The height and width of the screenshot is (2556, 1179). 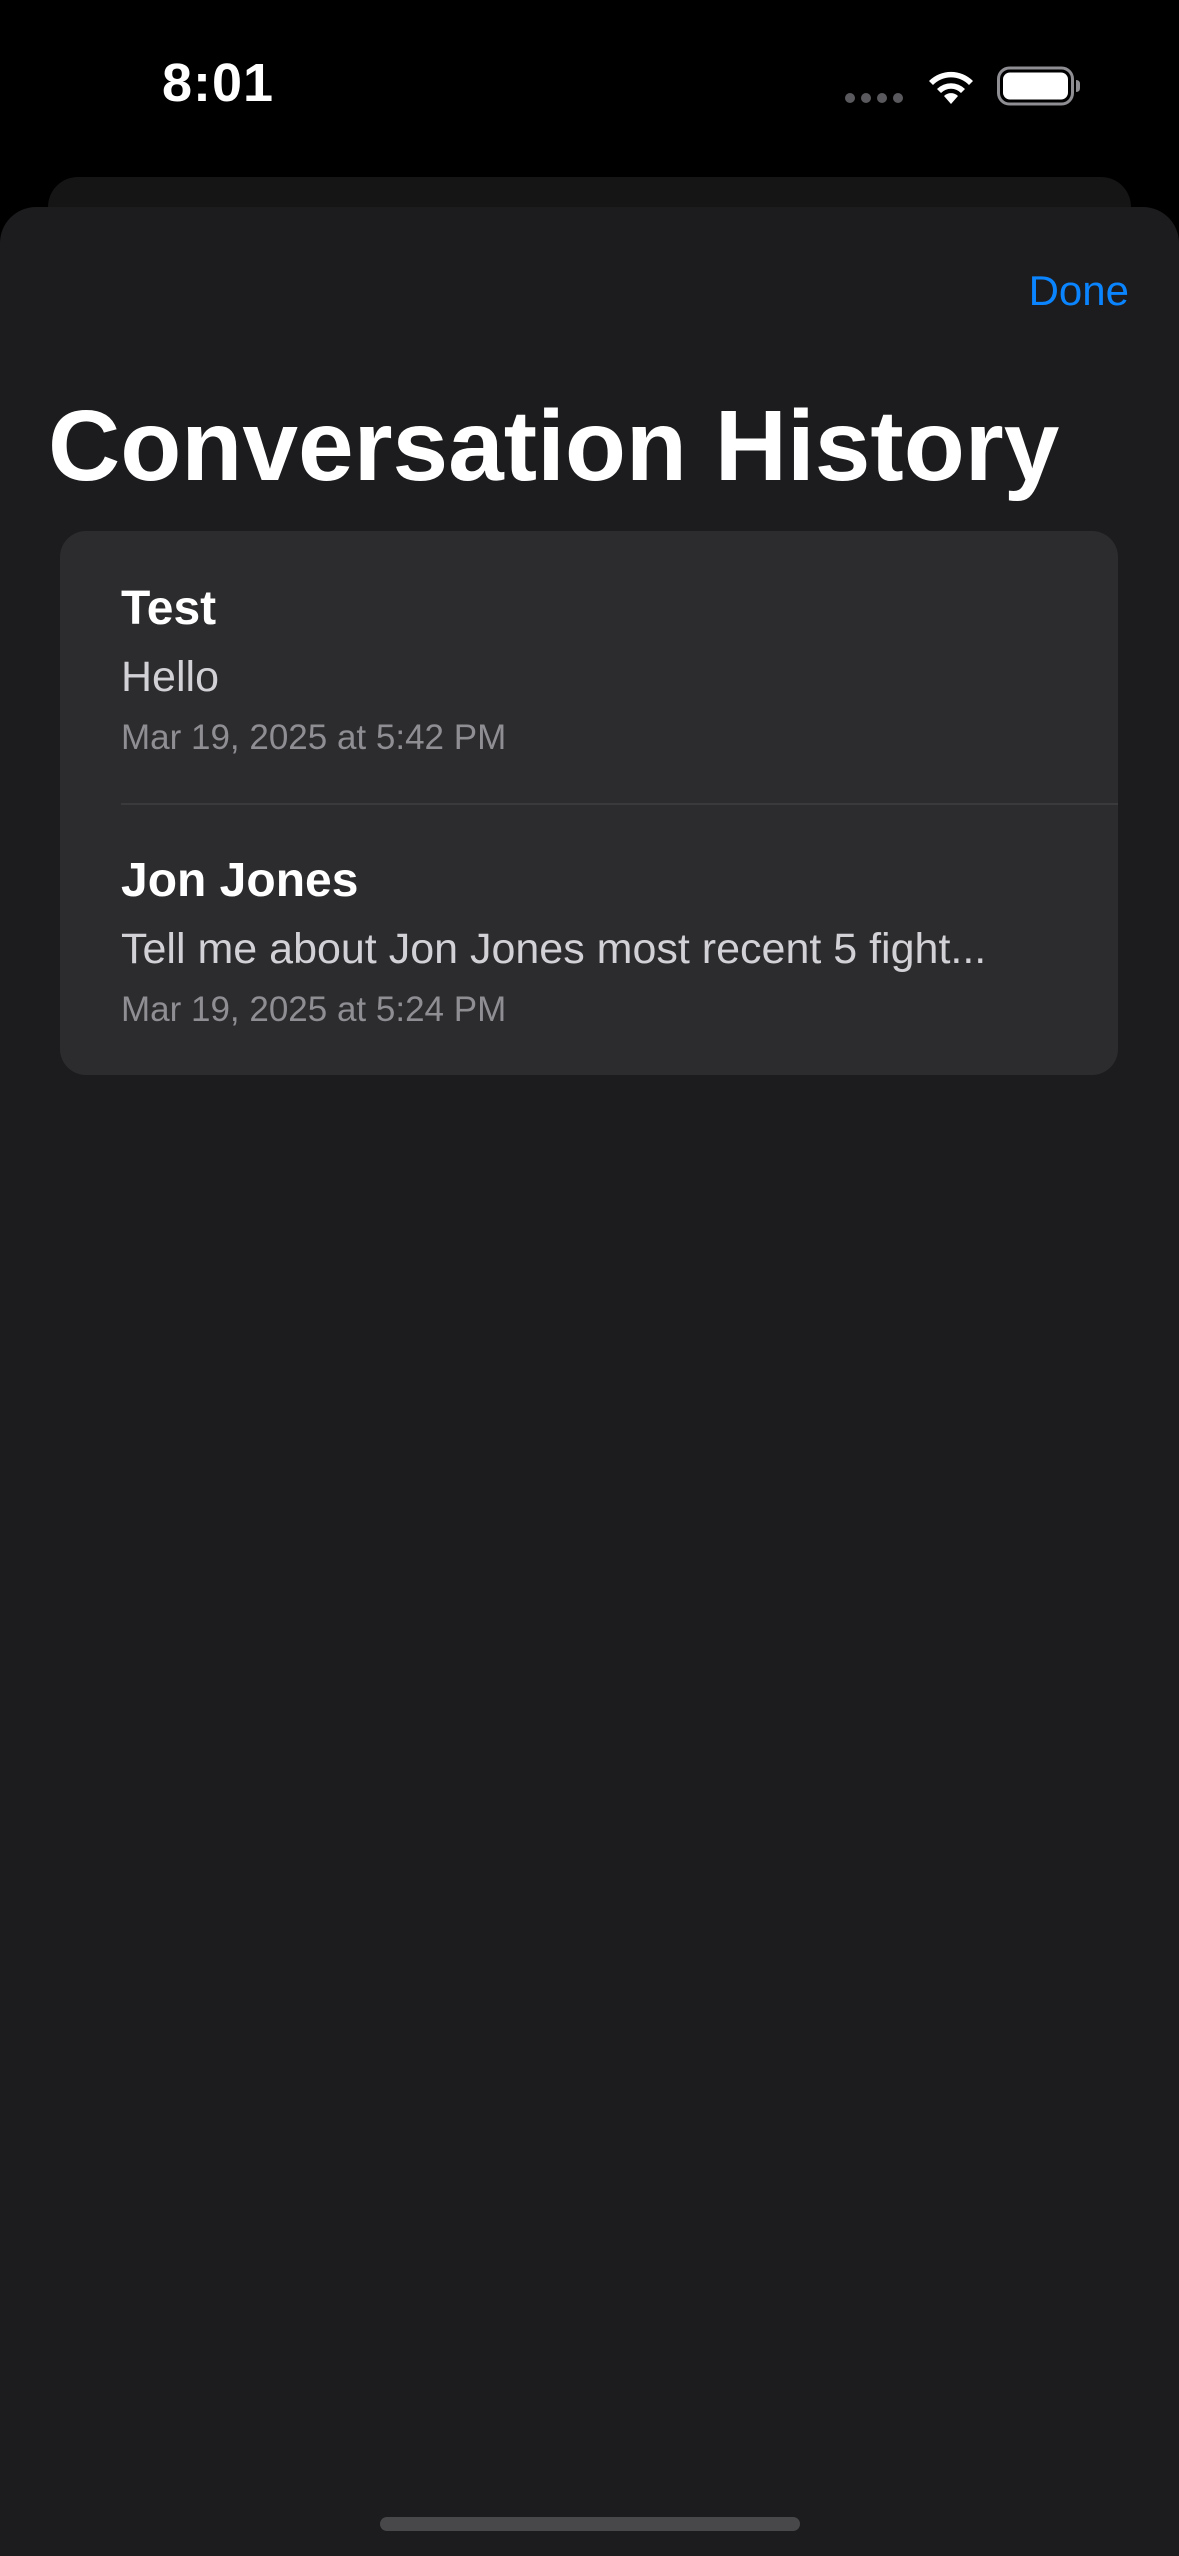 What do you see at coordinates (314, 1009) in the screenshot?
I see `conversation-date: Mar 19, 2025 at 5:24 PM` at bounding box center [314, 1009].